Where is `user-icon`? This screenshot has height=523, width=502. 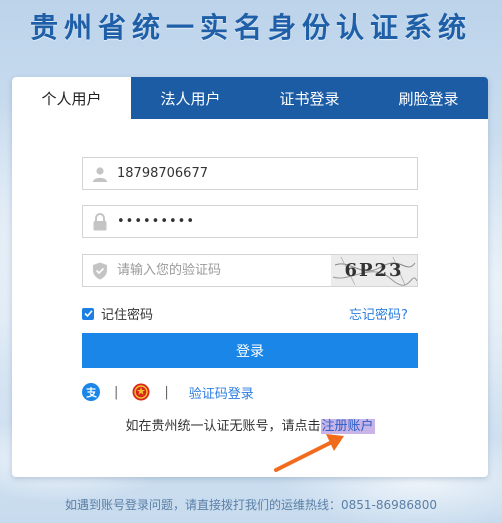 user-icon is located at coordinates (100, 173).